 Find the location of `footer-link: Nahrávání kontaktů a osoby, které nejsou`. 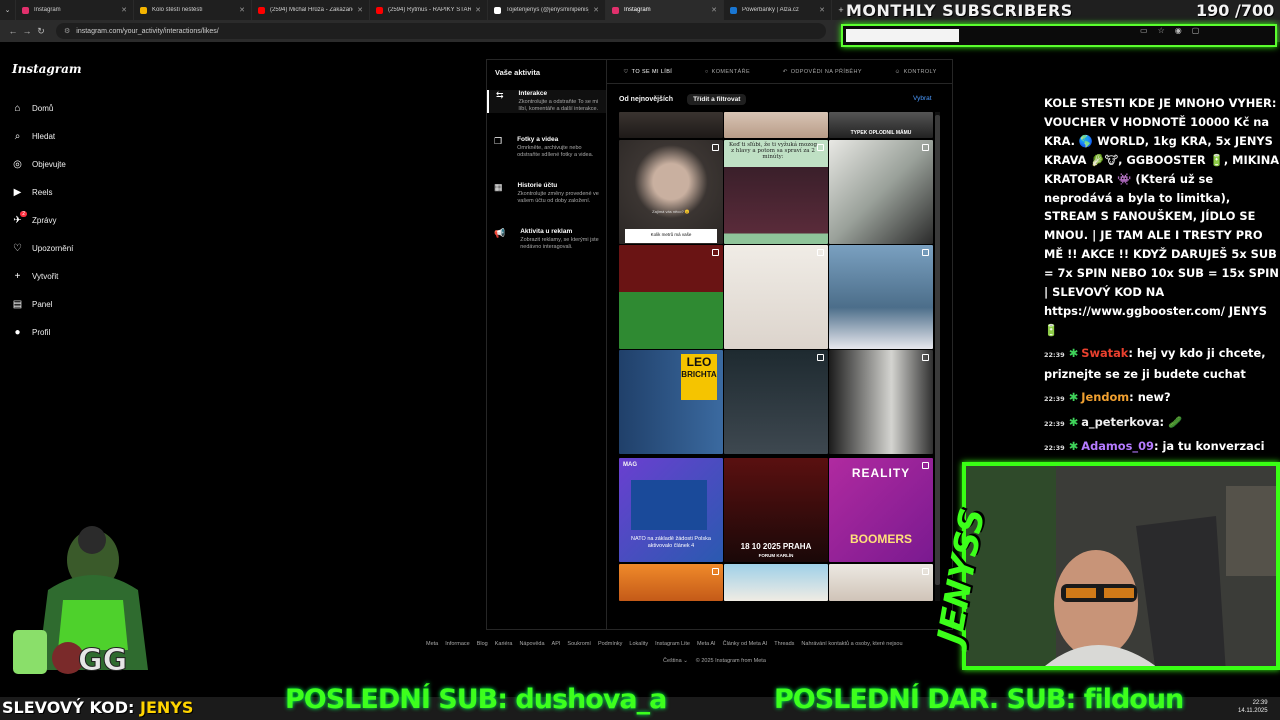

footer-link: Nahrávání kontaktů a osoby, které nejsou is located at coordinates (851, 644).